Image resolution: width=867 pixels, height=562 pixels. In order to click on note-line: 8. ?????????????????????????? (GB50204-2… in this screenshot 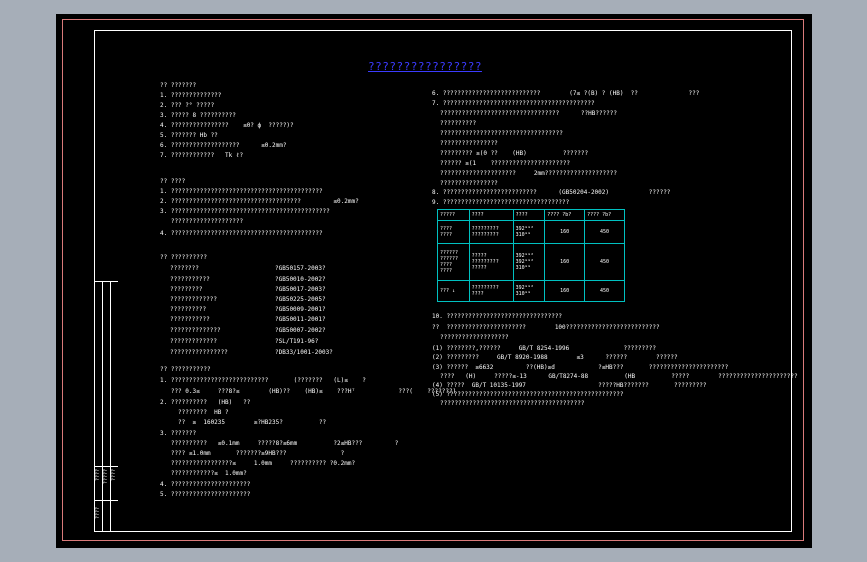, I will do `click(551, 192)`.